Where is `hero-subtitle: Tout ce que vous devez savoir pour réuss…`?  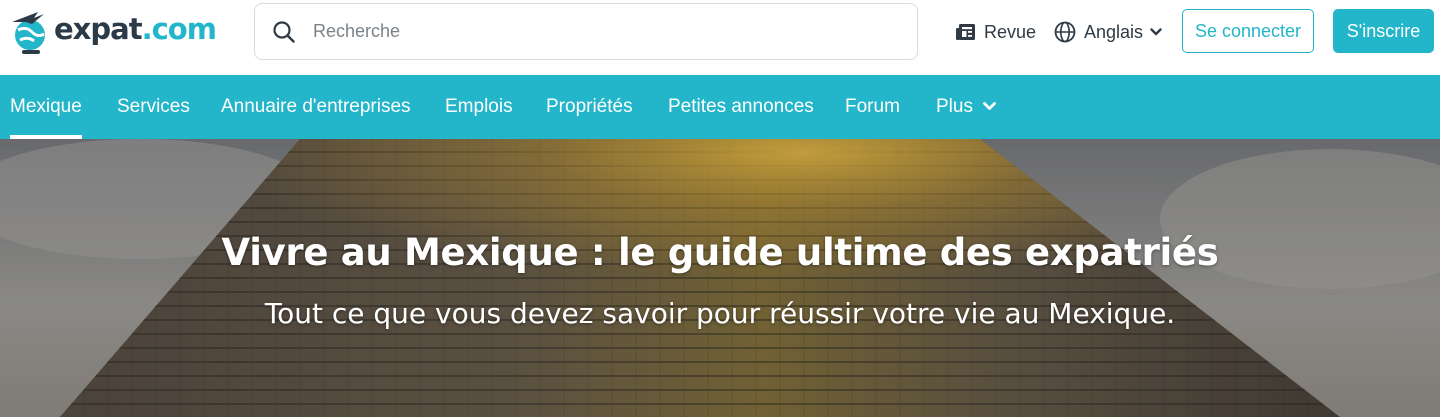
hero-subtitle: Tout ce que vous devez savoir pour réuss… is located at coordinates (720, 313).